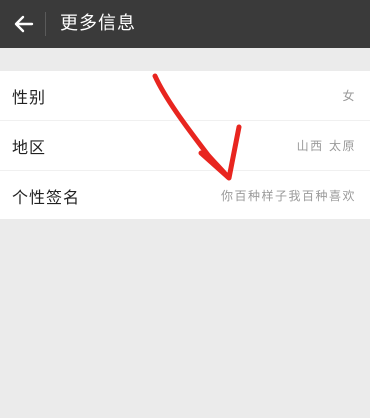  What do you see at coordinates (98, 23) in the screenshot?
I see `page-title: 更多信息` at bounding box center [98, 23].